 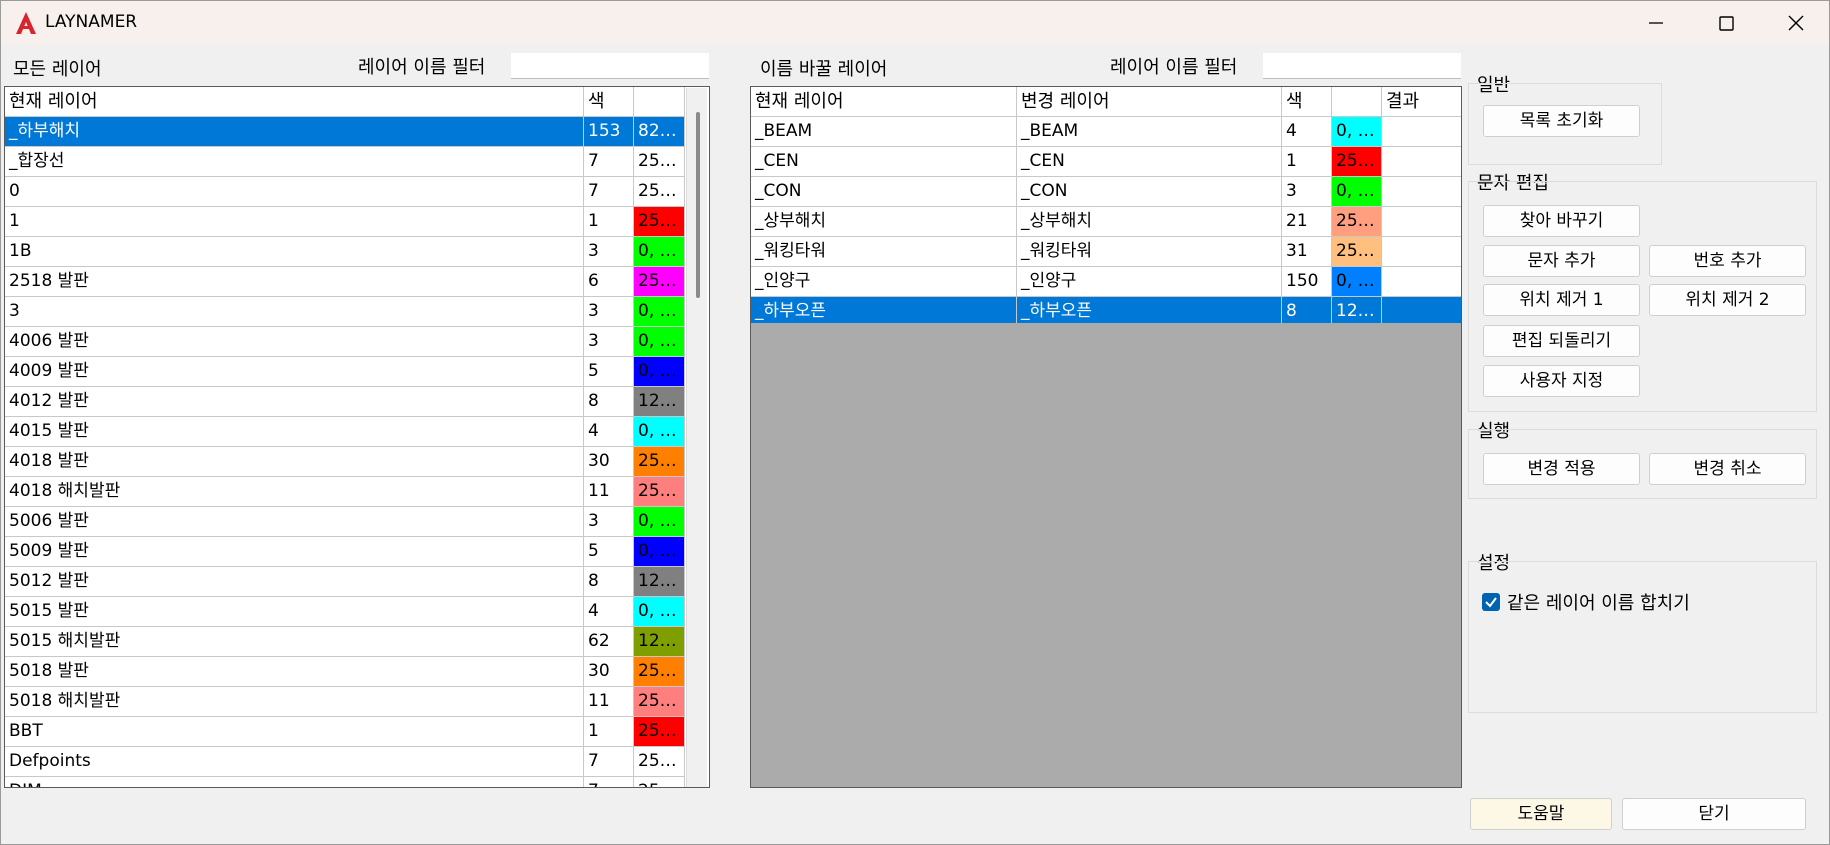 What do you see at coordinates (26, 23) in the screenshot?
I see `autocad-logo-icon` at bounding box center [26, 23].